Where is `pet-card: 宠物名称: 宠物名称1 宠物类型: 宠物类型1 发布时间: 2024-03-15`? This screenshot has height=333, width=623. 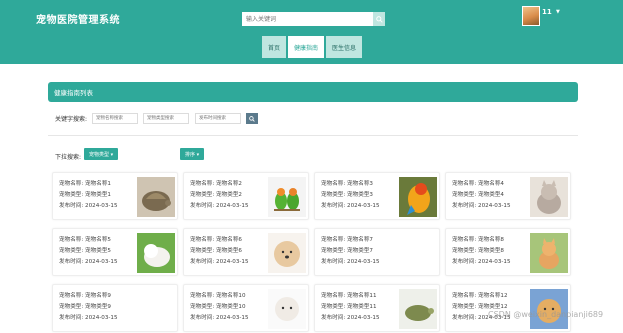 pet-card: 宠物名称: 宠物名称1 宠物类型: 宠物类型1 发布时间: 2024-03-15 is located at coordinates (115, 196).